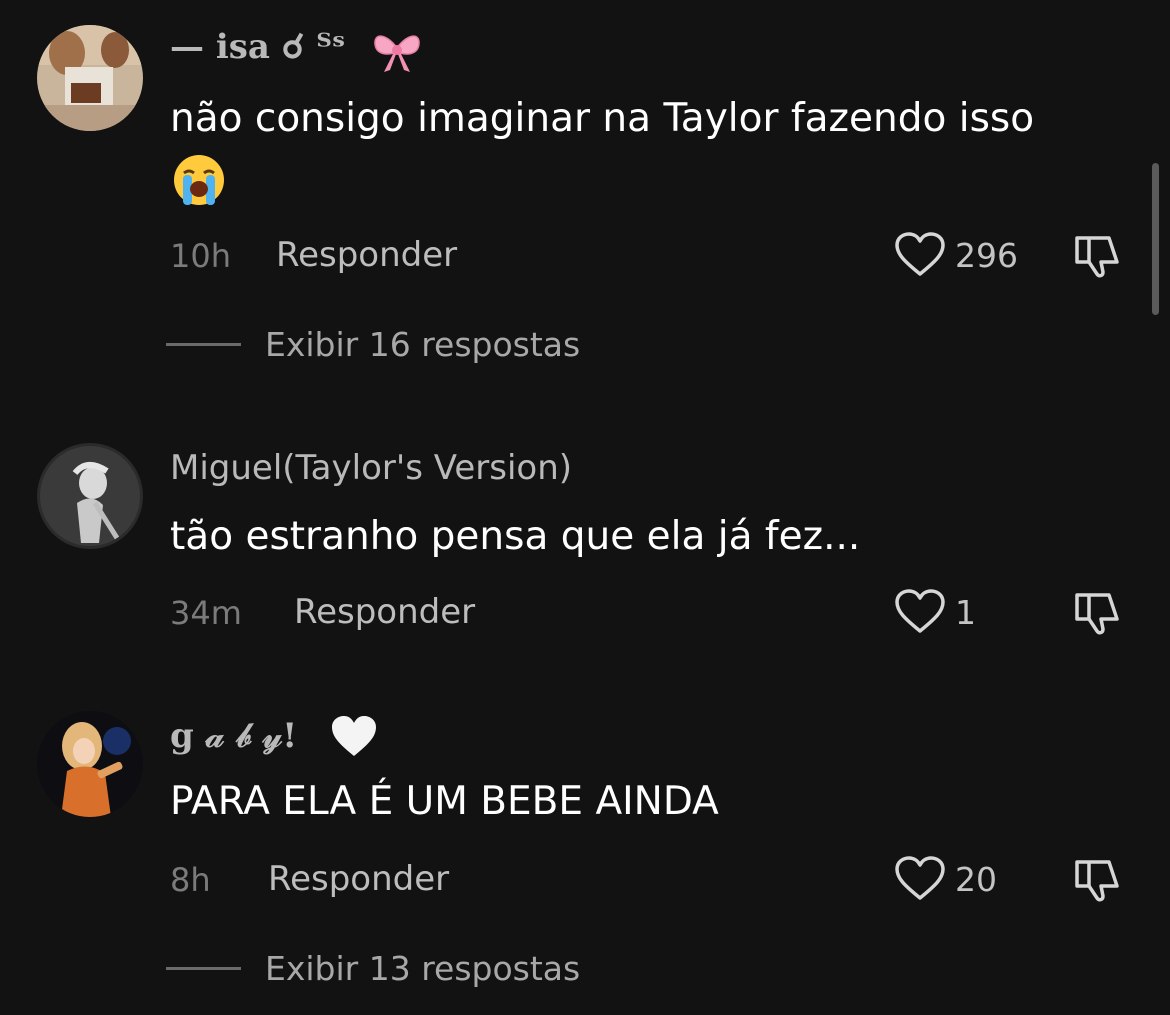 This screenshot has width=1170, height=1015. I want to click on like-count: 296, so click(986, 255).